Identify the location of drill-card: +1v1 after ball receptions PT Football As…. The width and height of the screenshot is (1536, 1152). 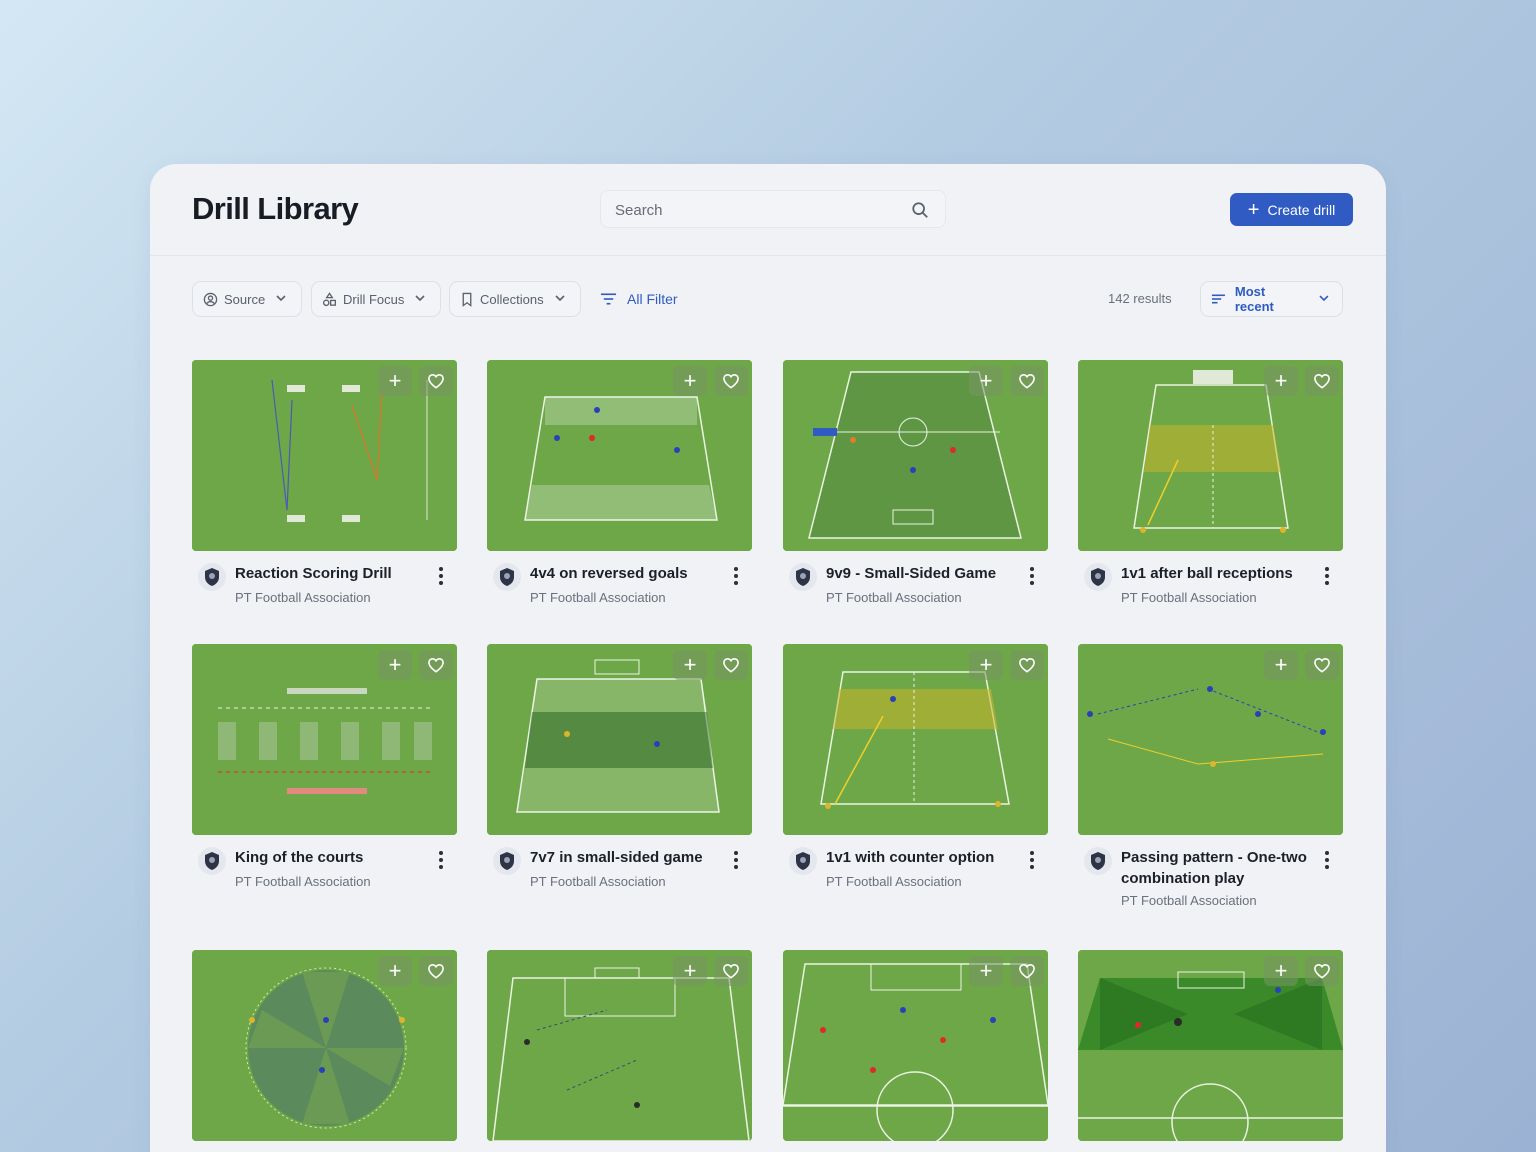
(1210, 495).